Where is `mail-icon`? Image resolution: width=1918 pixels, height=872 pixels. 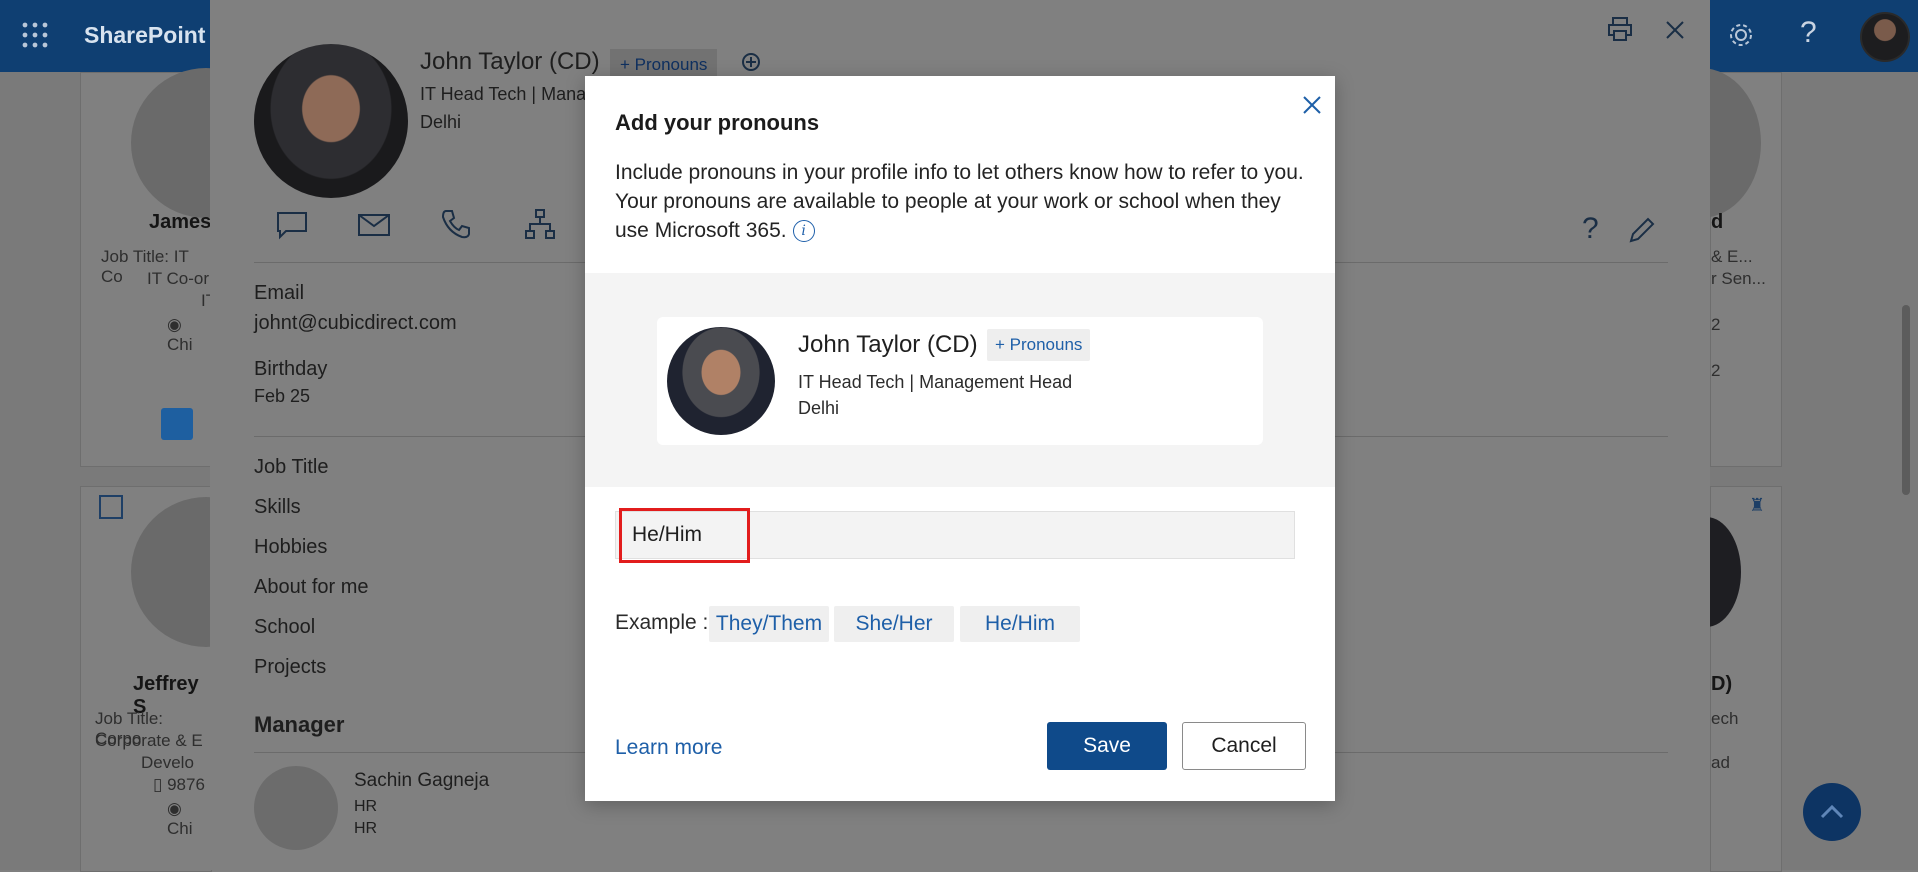
mail-icon is located at coordinates (374, 225).